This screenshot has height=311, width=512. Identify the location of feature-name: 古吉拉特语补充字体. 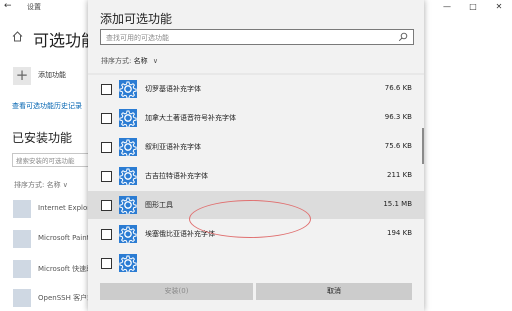
(176, 176).